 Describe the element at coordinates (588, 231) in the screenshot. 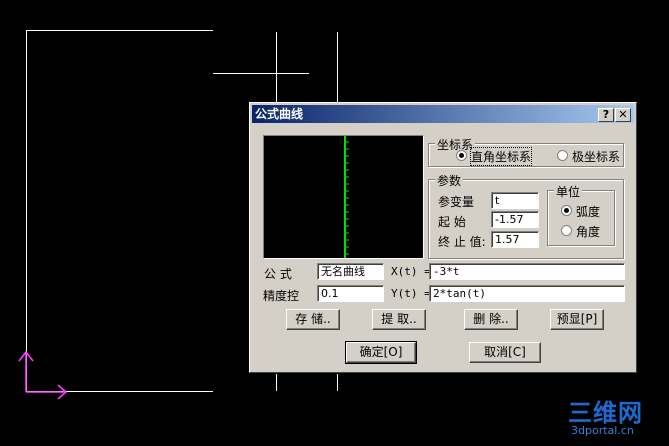

I see `degree-label: 角度` at that location.